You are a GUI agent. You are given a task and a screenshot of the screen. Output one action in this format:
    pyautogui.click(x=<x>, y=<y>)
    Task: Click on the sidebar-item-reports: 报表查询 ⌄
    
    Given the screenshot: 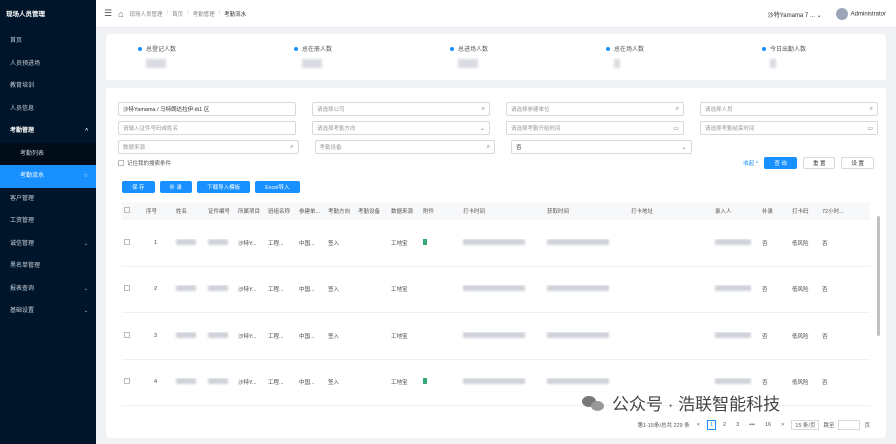 What is the action you would take?
    pyautogui.click(x=48, y=289)
    